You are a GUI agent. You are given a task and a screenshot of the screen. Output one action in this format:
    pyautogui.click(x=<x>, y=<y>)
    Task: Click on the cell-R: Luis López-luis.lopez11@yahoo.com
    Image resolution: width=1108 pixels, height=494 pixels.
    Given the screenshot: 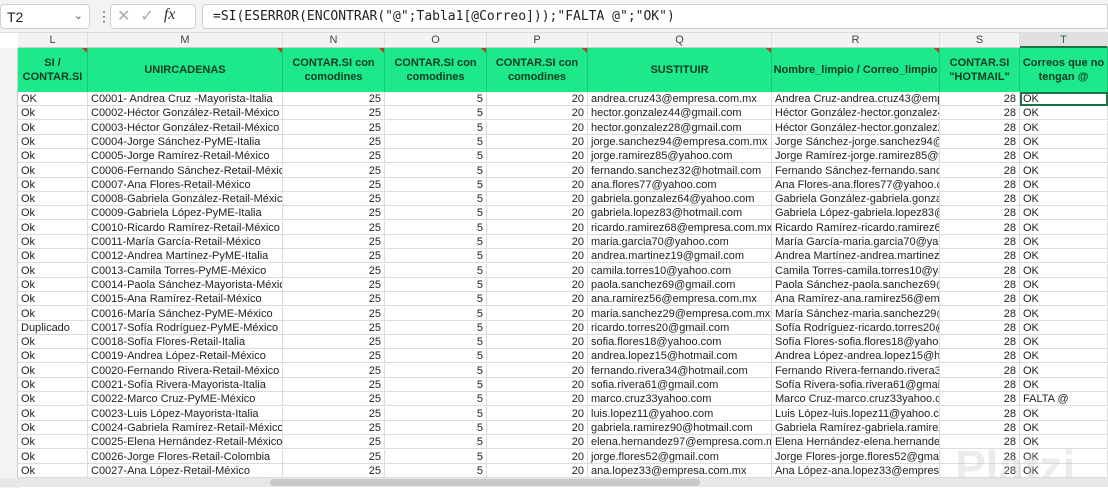 What is the action you would take?
    pyautogui.click(x=856, y=413)
    